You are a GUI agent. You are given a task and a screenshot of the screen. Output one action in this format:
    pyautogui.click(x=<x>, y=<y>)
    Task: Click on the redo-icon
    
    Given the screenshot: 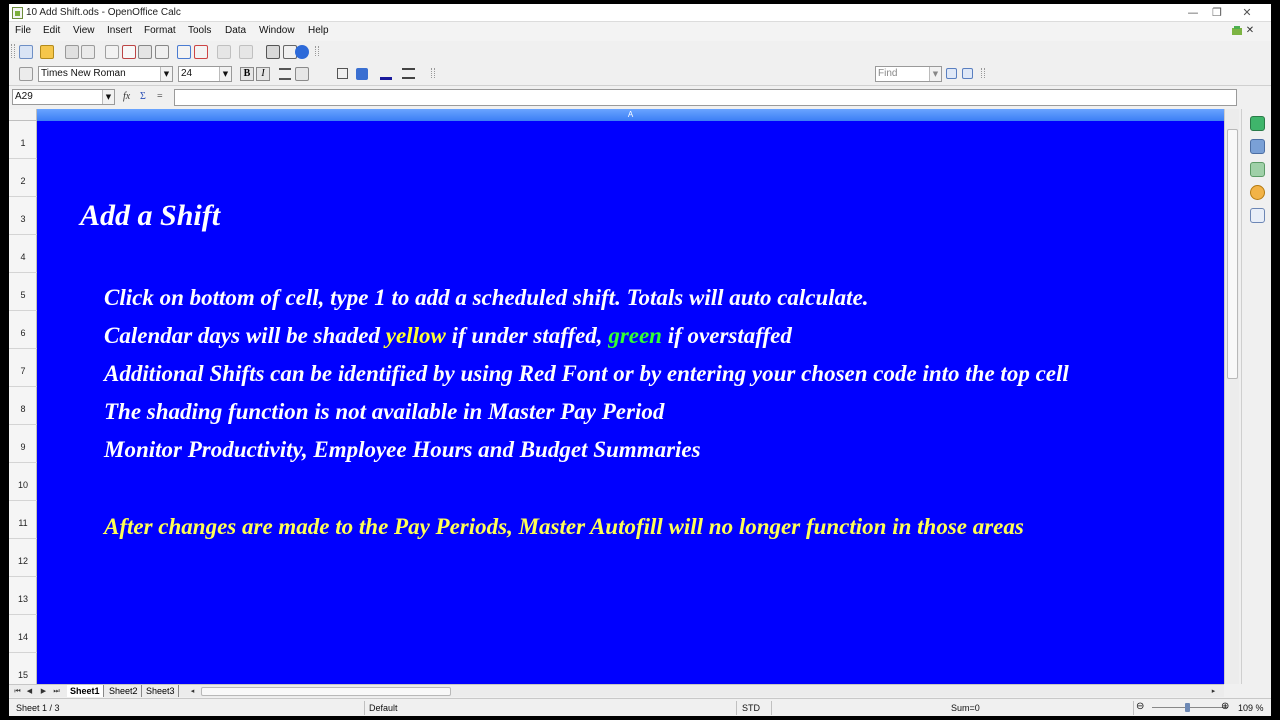 What is the action you would take?
    pyautogui.click(x=246, y=52)
    